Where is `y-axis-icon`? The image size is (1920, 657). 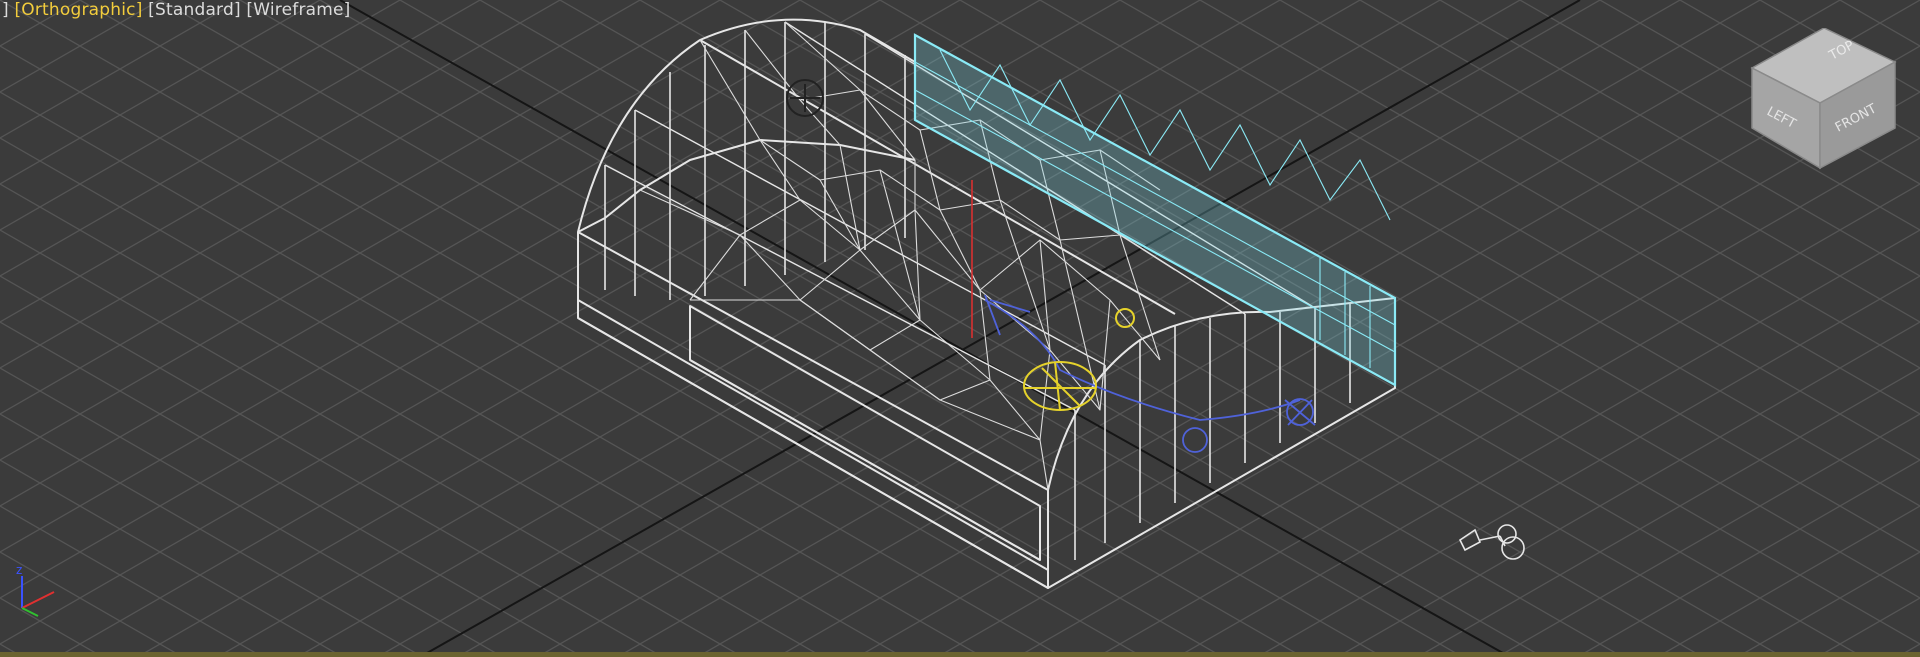 y-axis-icon is located at coordinates (30, 612).